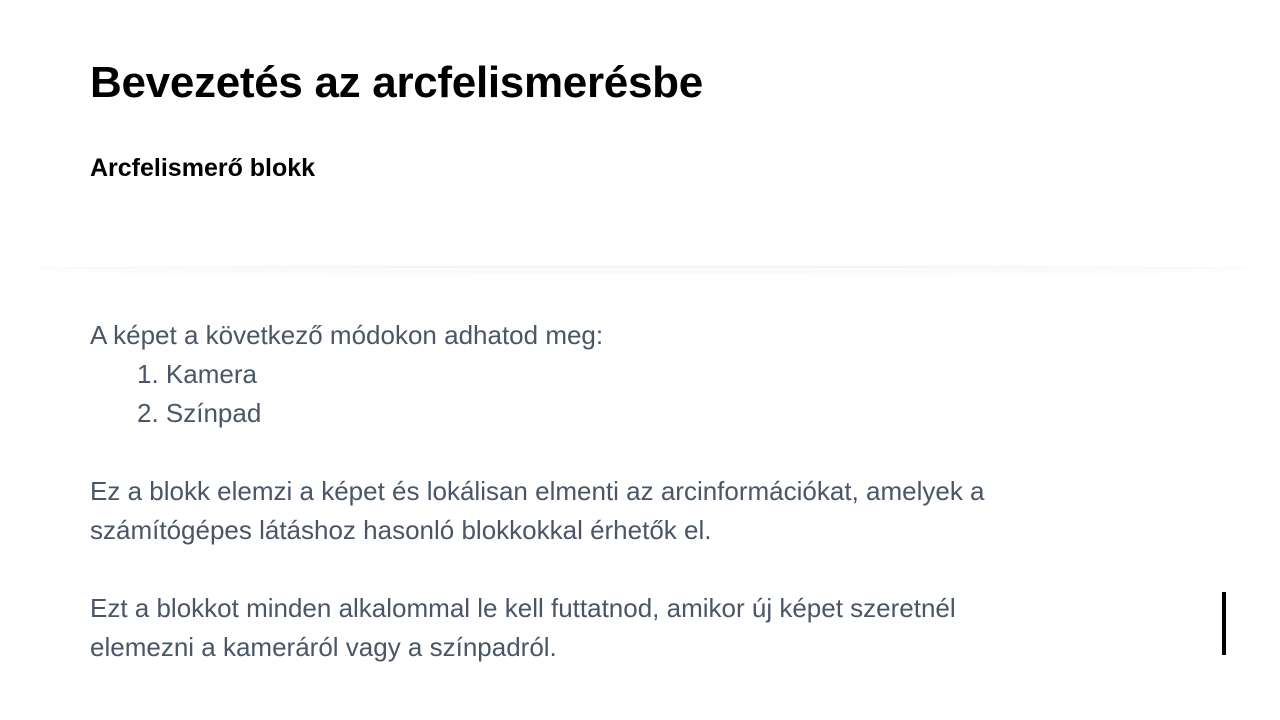  I want to click on text-cursor, so click(1224, 623).